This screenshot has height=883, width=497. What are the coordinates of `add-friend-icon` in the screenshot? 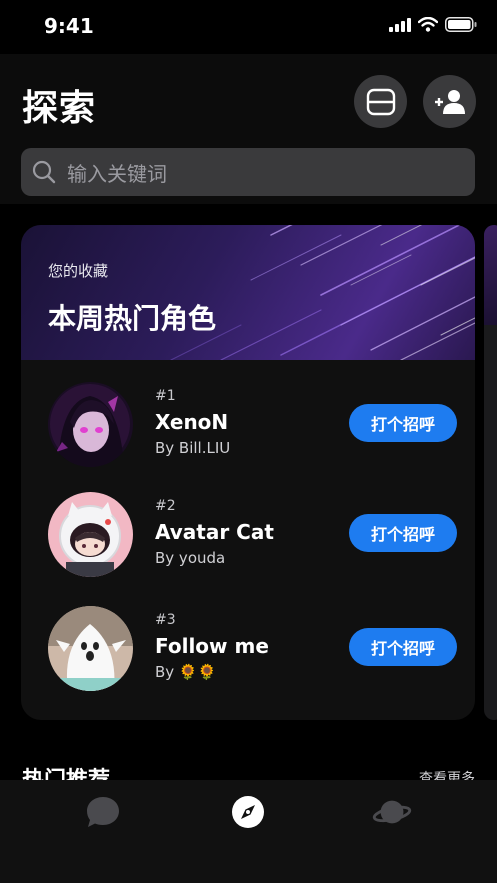 It's located at (449, 101).